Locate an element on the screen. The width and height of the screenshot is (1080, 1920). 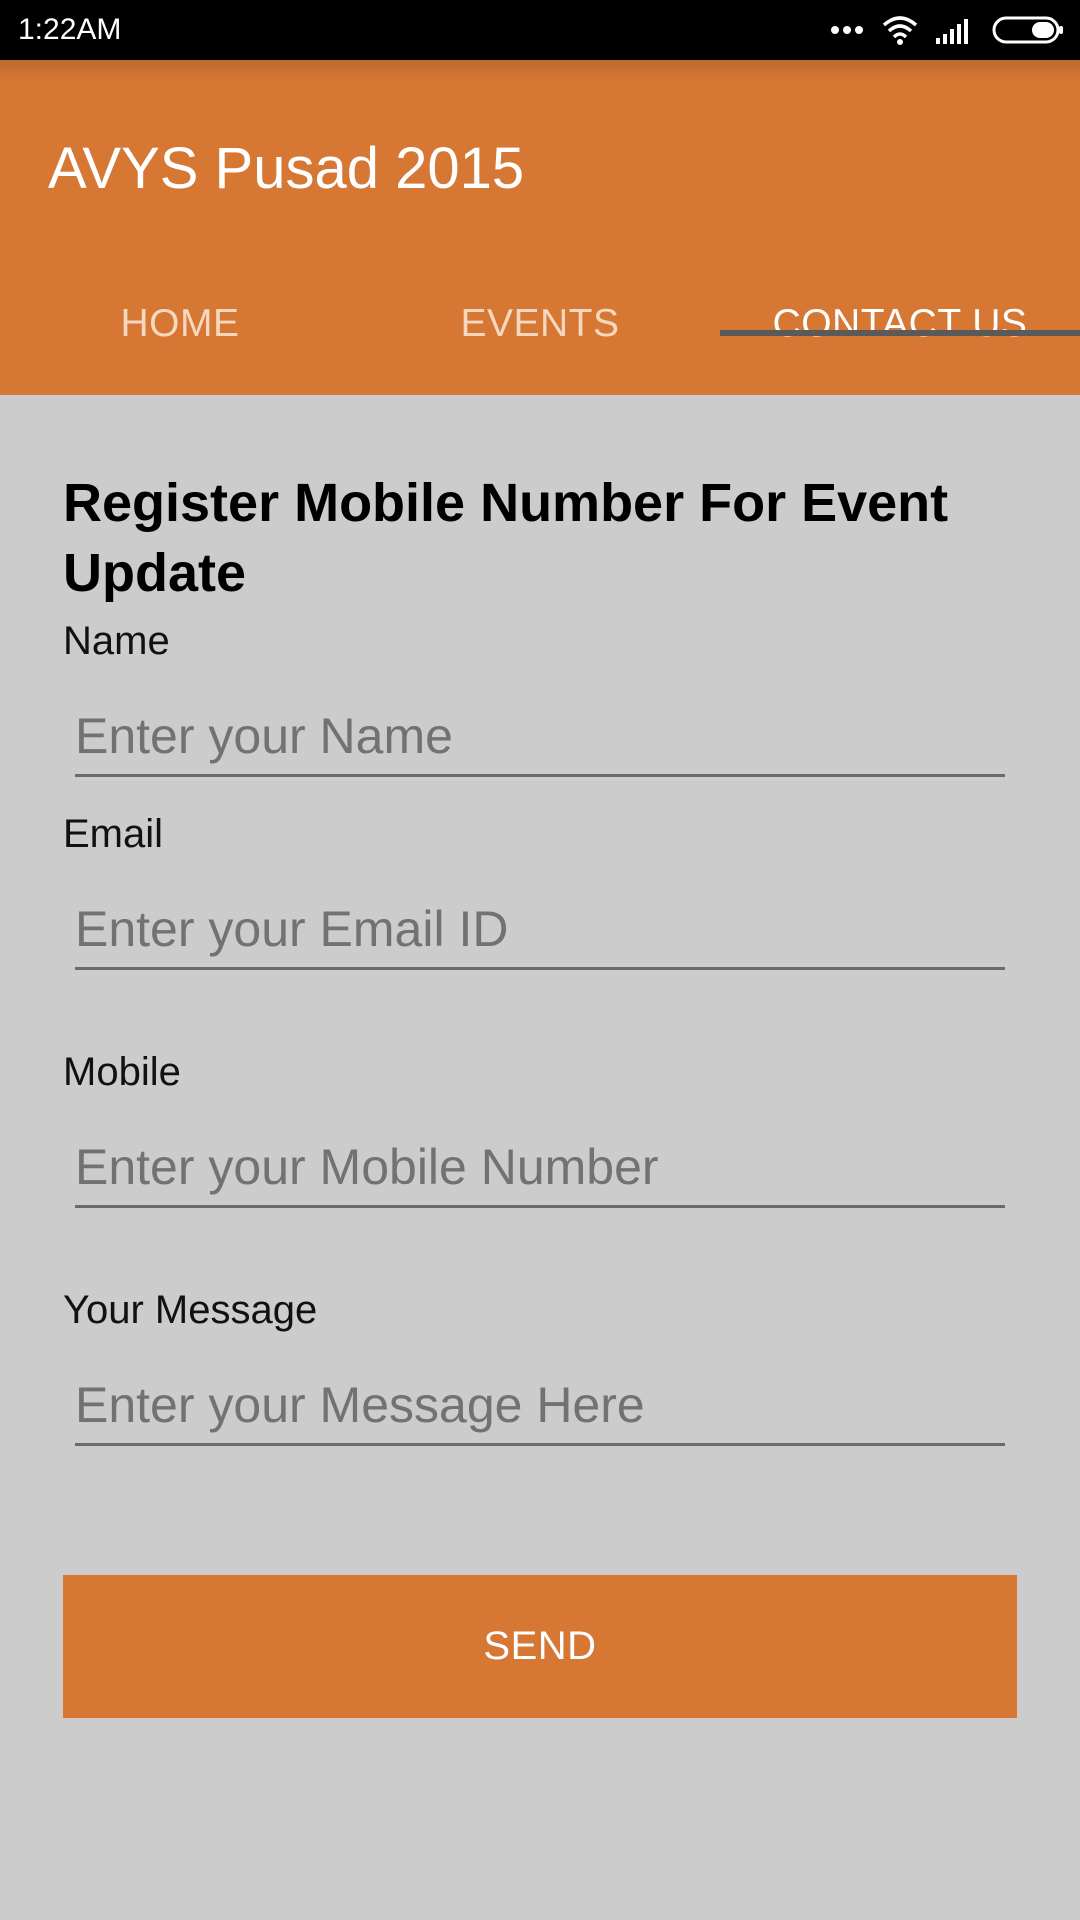
status-time: 1:22AM is located at coordinates (70, 29).